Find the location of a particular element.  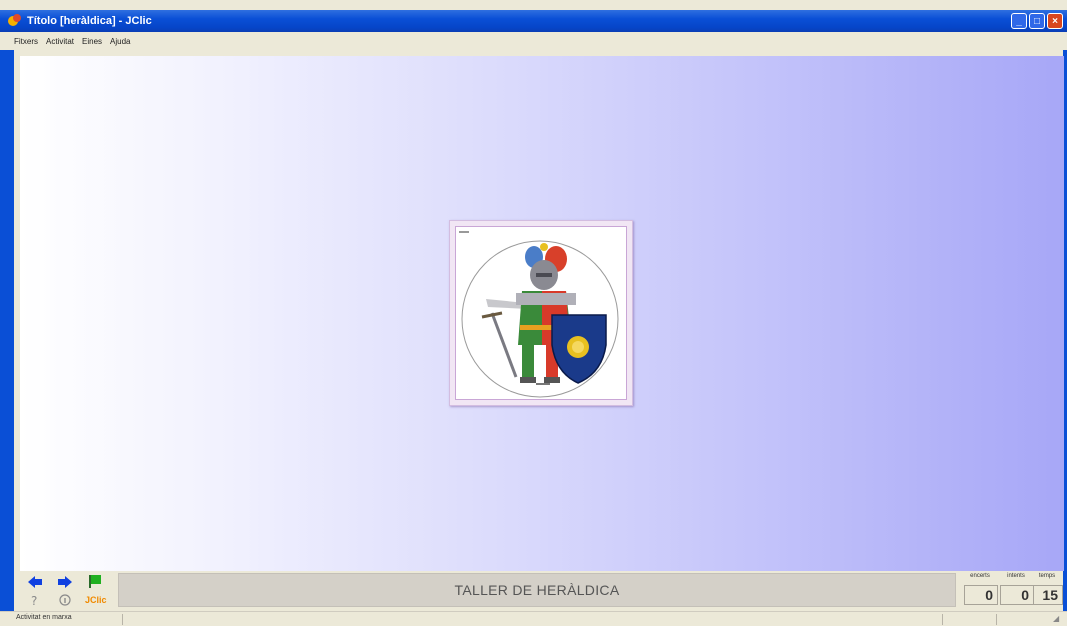

maximize-button: □ is located at coordinates (1037, 21).